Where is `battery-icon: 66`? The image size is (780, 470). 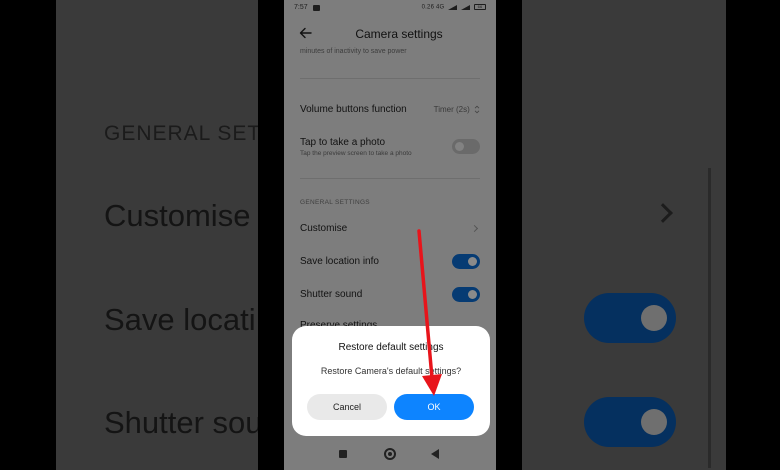 battery-icon: 66 is located at coordinates (480, 7).